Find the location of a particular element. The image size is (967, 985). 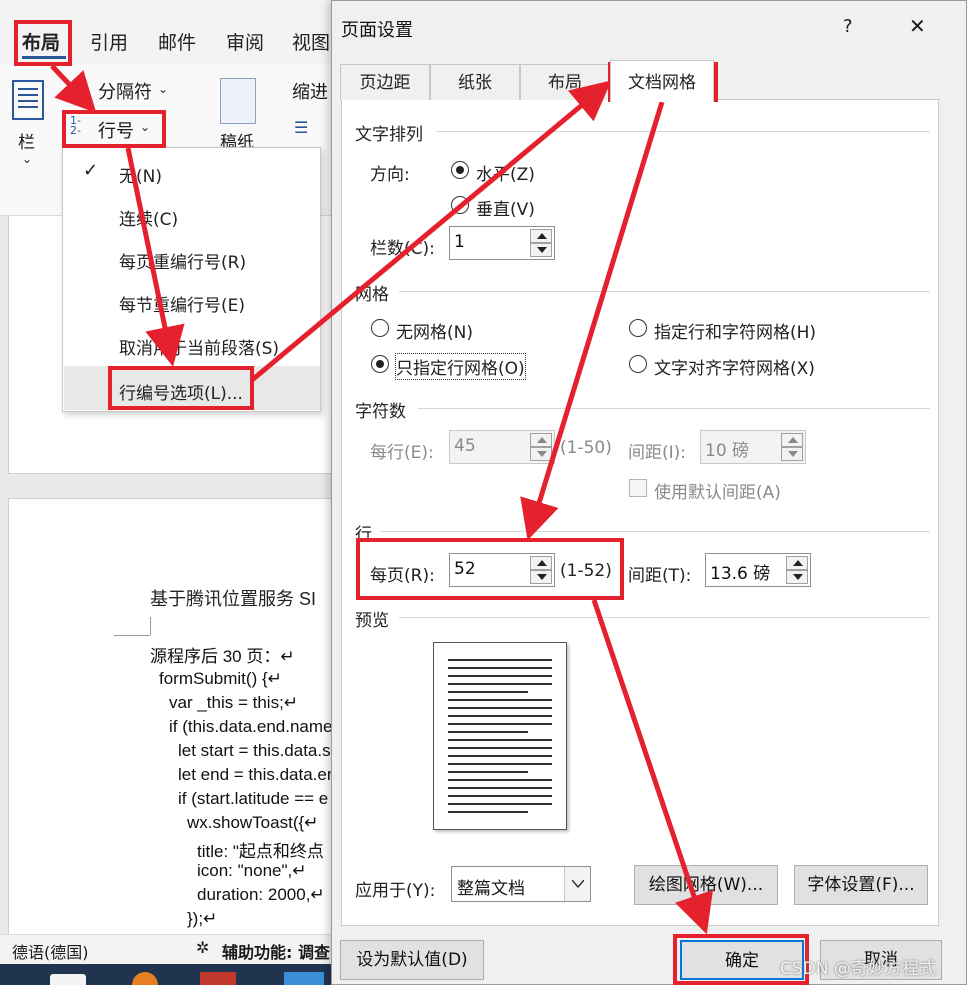

set-default-button: 设为默认值(D) is located at coordinates (412, 960).